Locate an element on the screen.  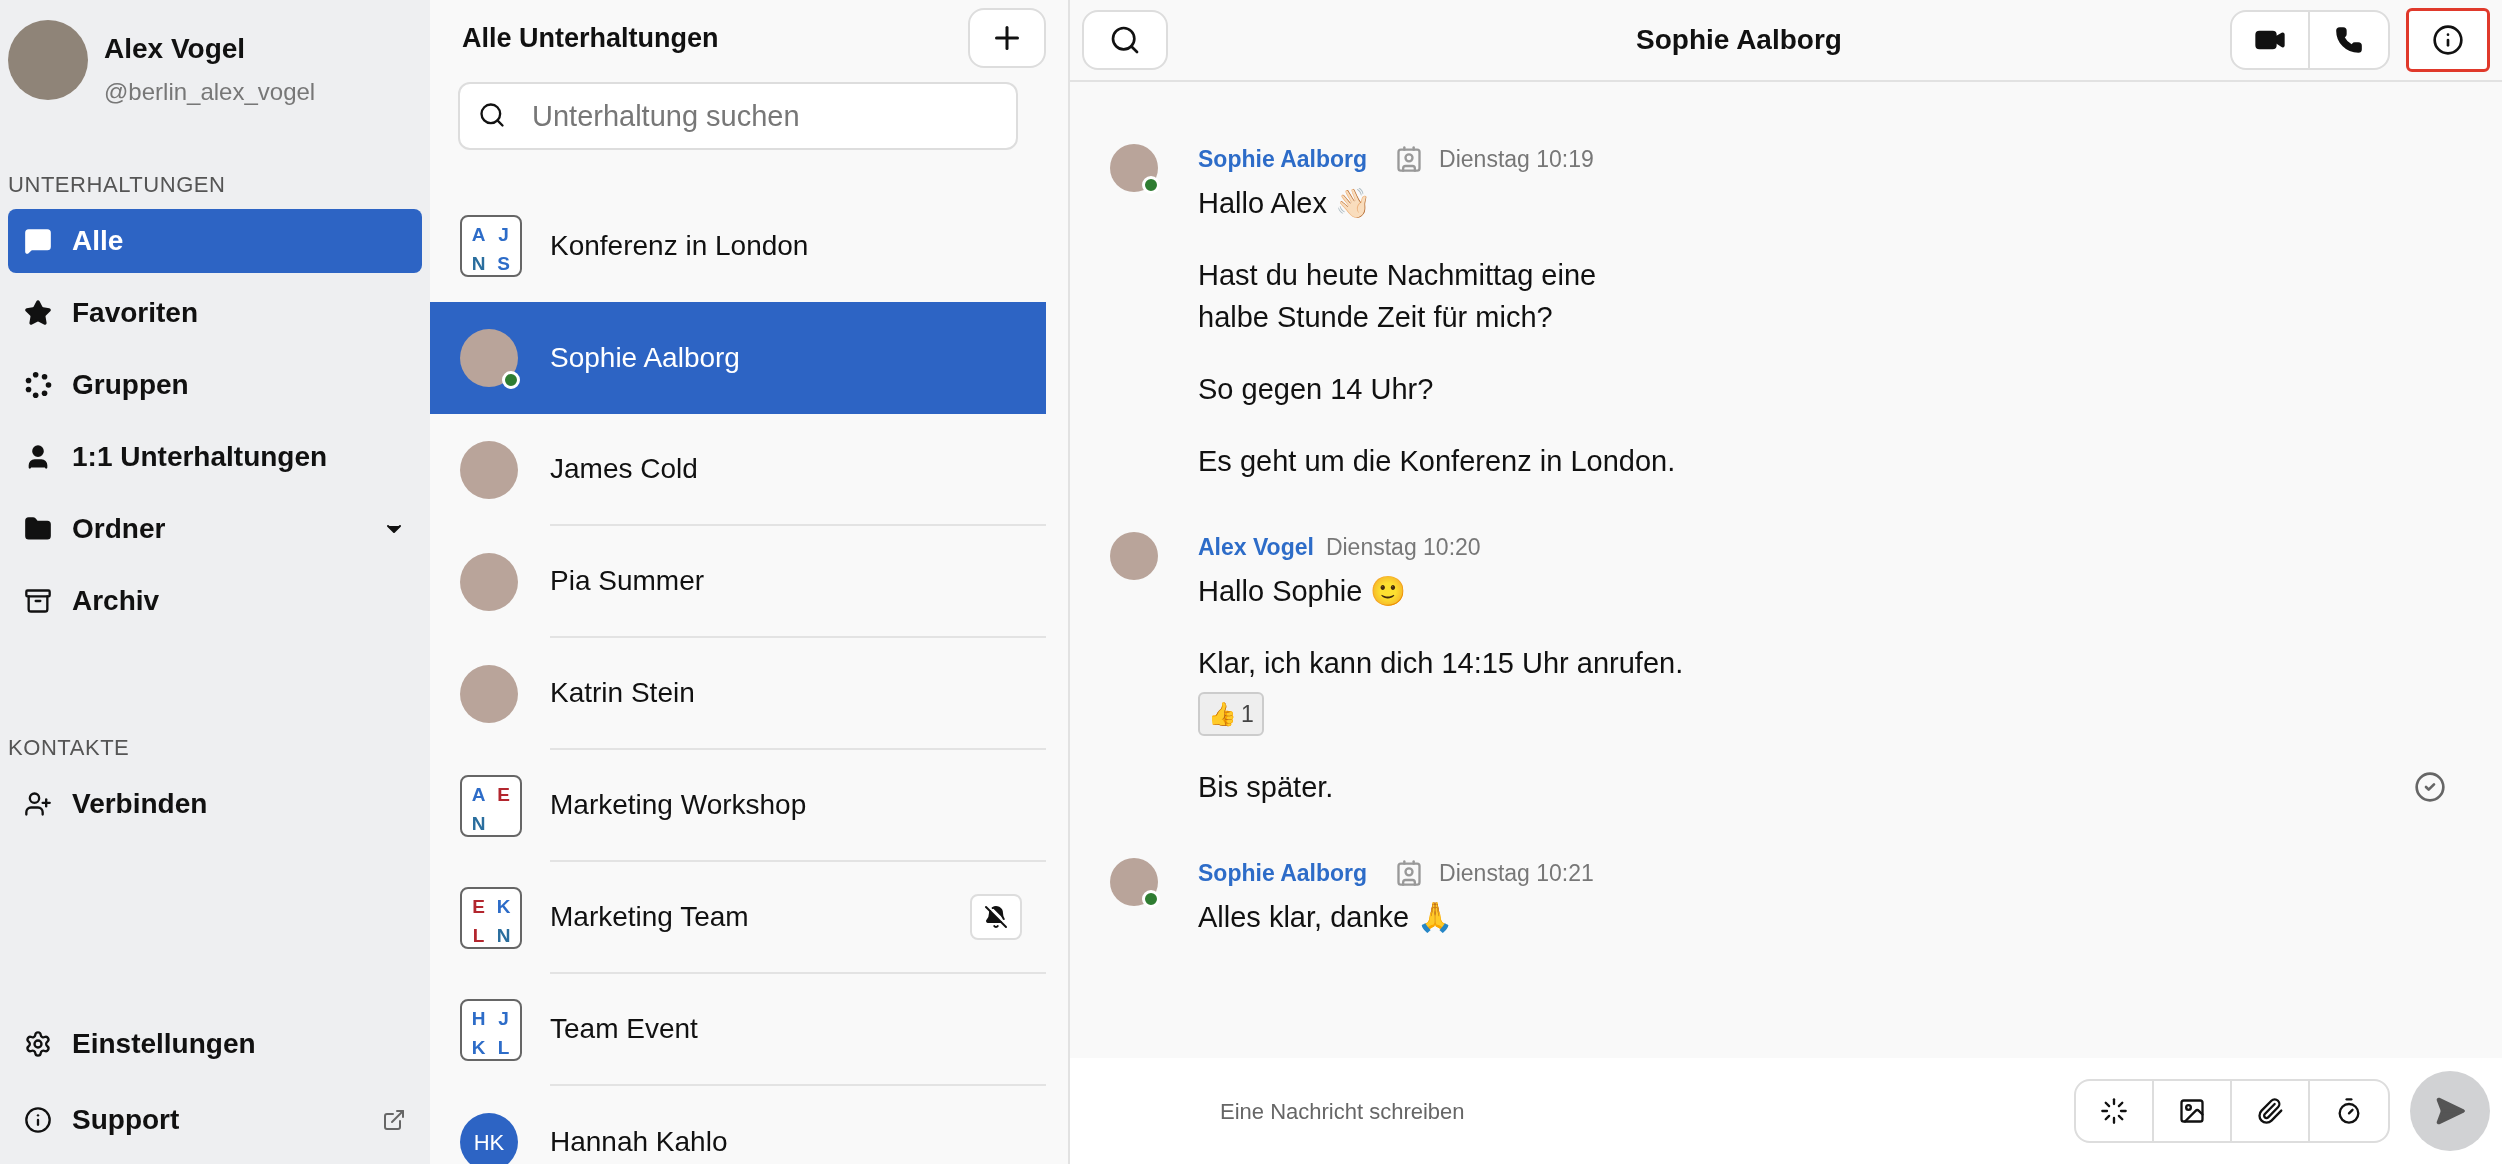
external-link-icon is located at coordinates (394, 1120).